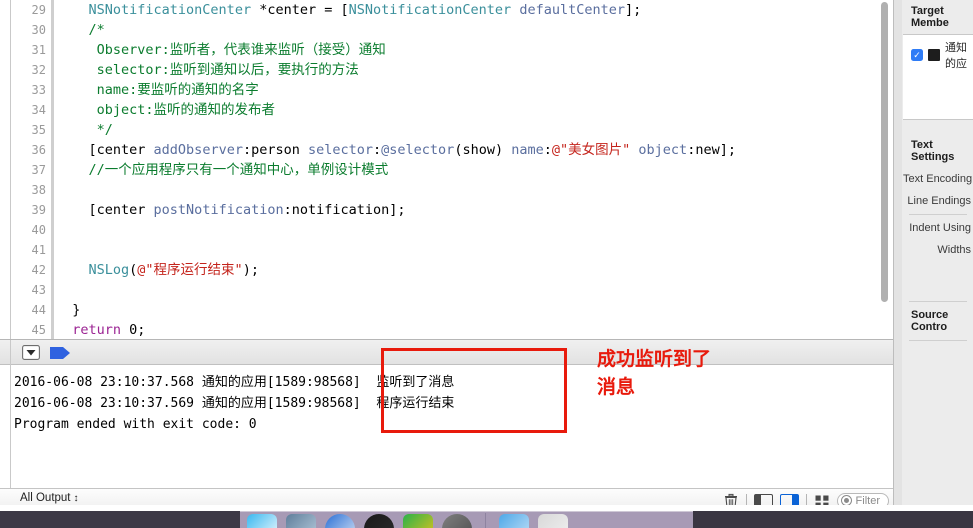 The height and width of the screenshot is (528, 973). Describe the element at coordinates (483, 150) in the screenshot. I see `code-token: (show)` at that location.